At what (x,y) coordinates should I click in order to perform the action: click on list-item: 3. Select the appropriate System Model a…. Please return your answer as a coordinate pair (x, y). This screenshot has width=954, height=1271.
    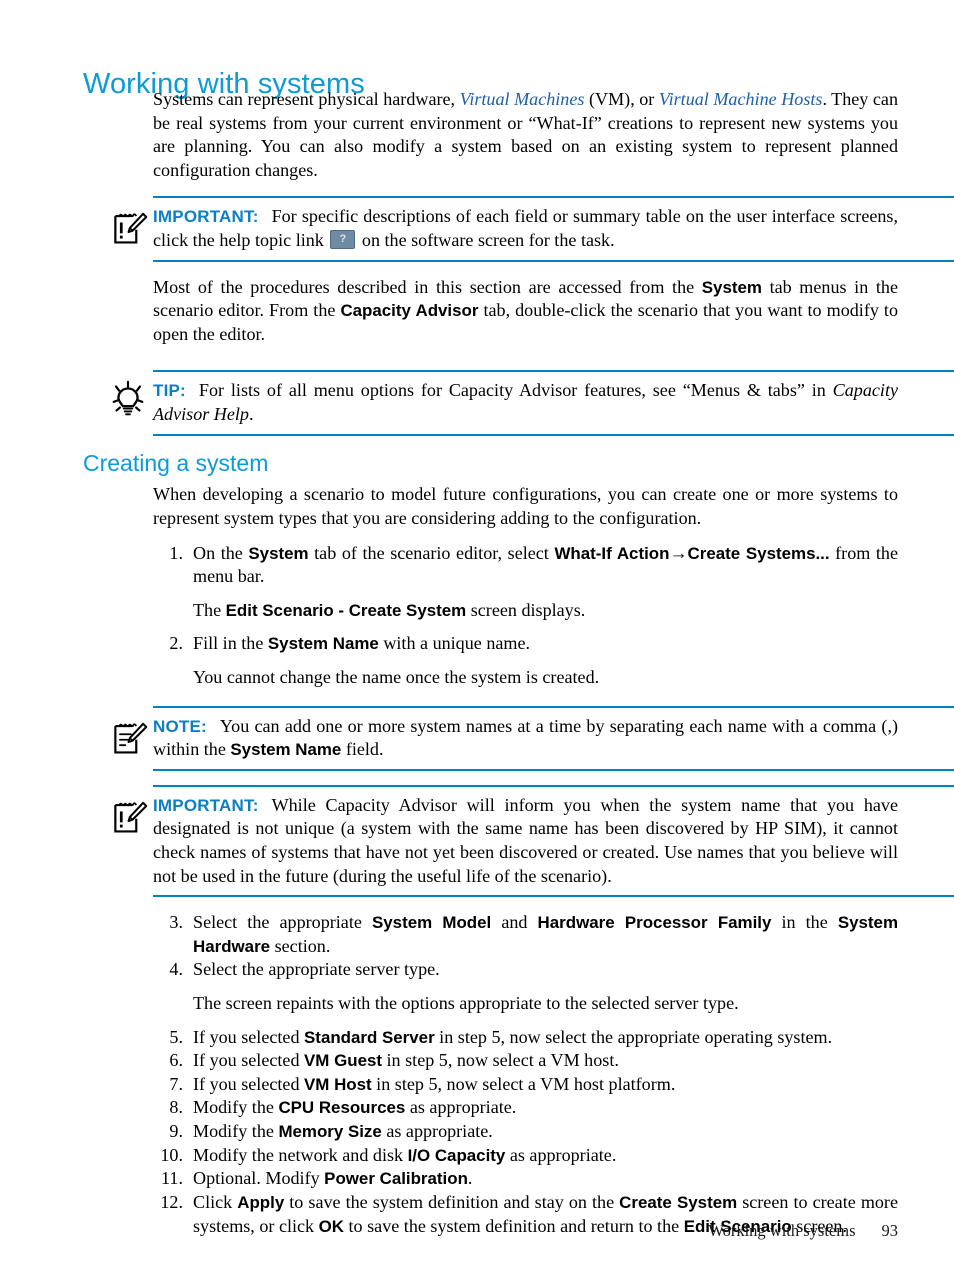
    Looking at the image, I should click on (525, 934).